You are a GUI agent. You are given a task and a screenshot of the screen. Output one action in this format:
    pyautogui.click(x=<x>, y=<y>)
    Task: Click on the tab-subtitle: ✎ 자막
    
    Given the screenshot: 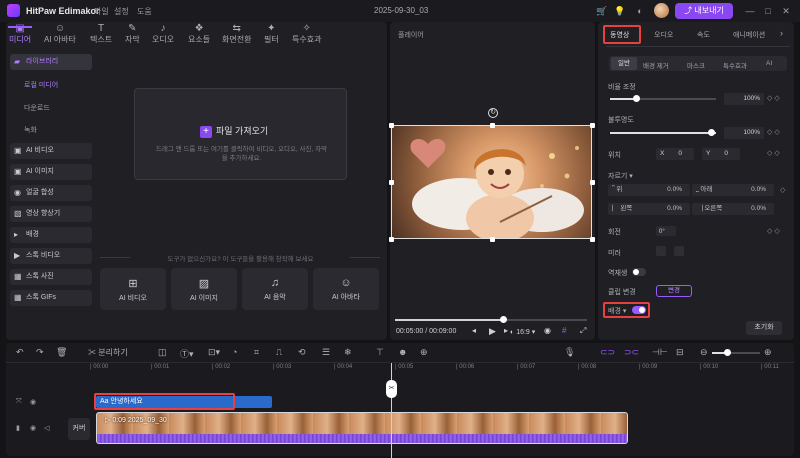 What is the action you would take?
    pyautogui.click(x=132, y=34)
    